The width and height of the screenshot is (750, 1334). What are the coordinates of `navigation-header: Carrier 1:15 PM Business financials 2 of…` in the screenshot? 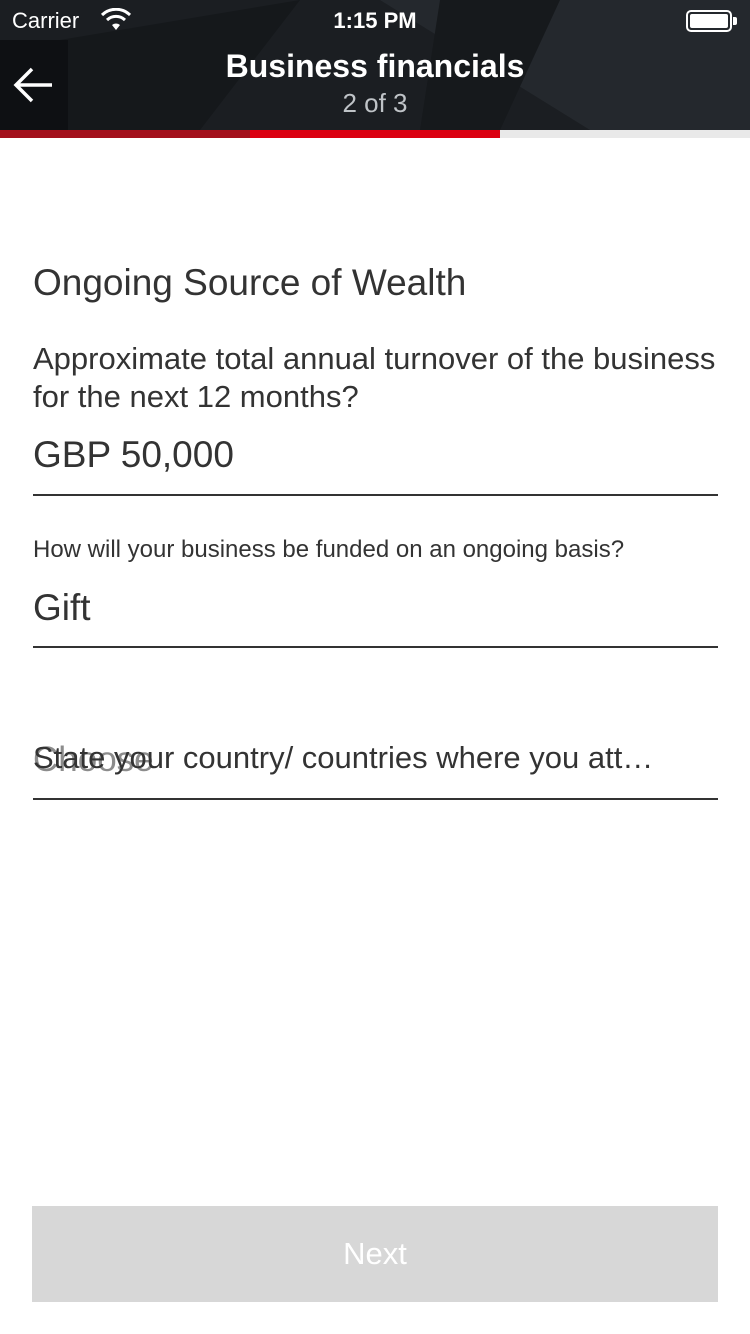 It's located at (375, 65).